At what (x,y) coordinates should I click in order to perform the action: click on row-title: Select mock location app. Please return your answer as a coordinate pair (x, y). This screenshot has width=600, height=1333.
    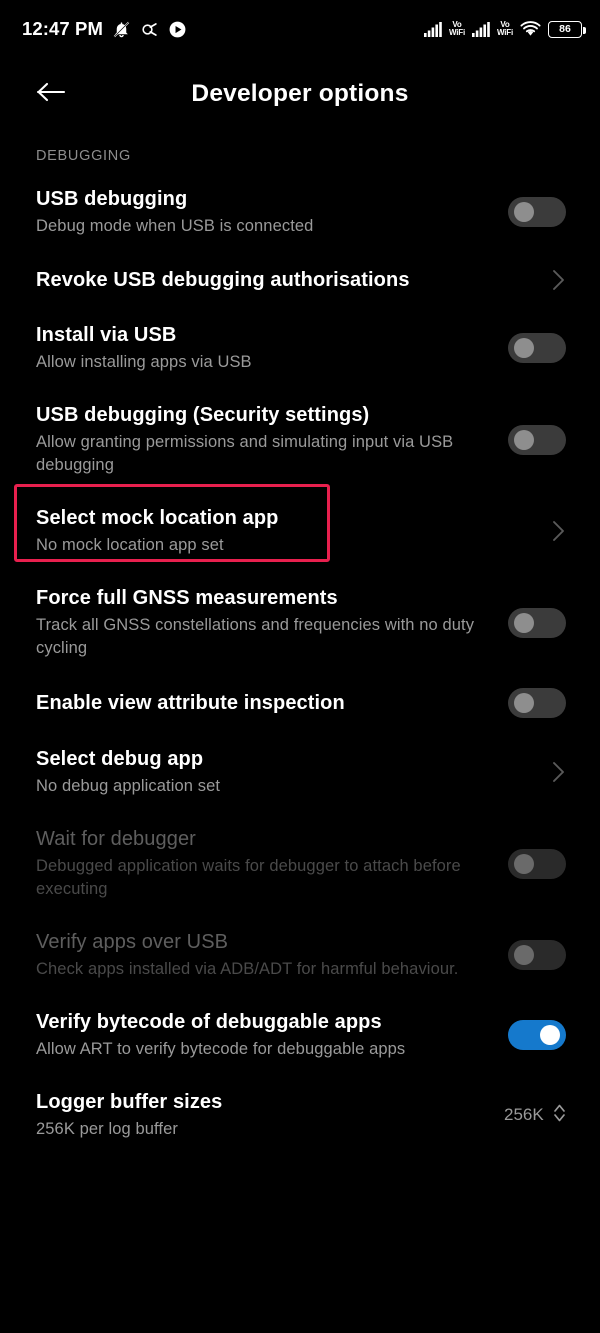
    Looking at the image, I should click on (157, 518).